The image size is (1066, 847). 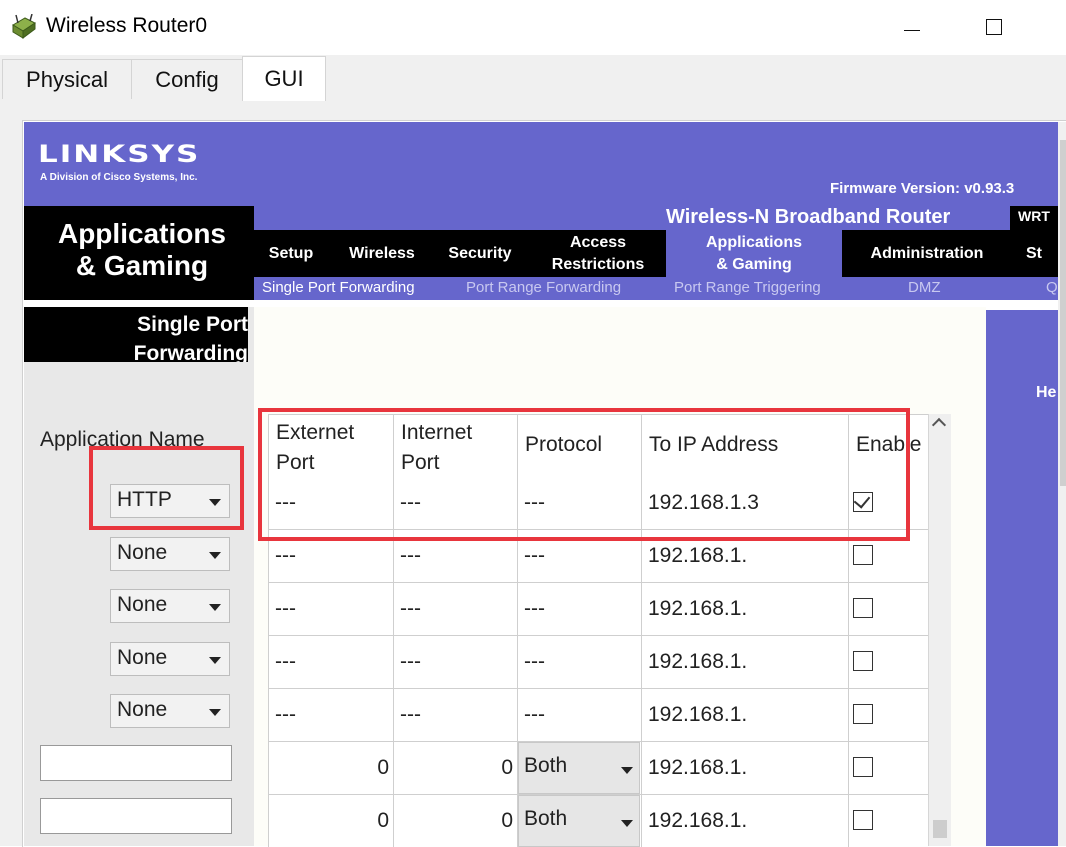 I want to click on page-scroll-thumb, so click(x=1063, y=313).